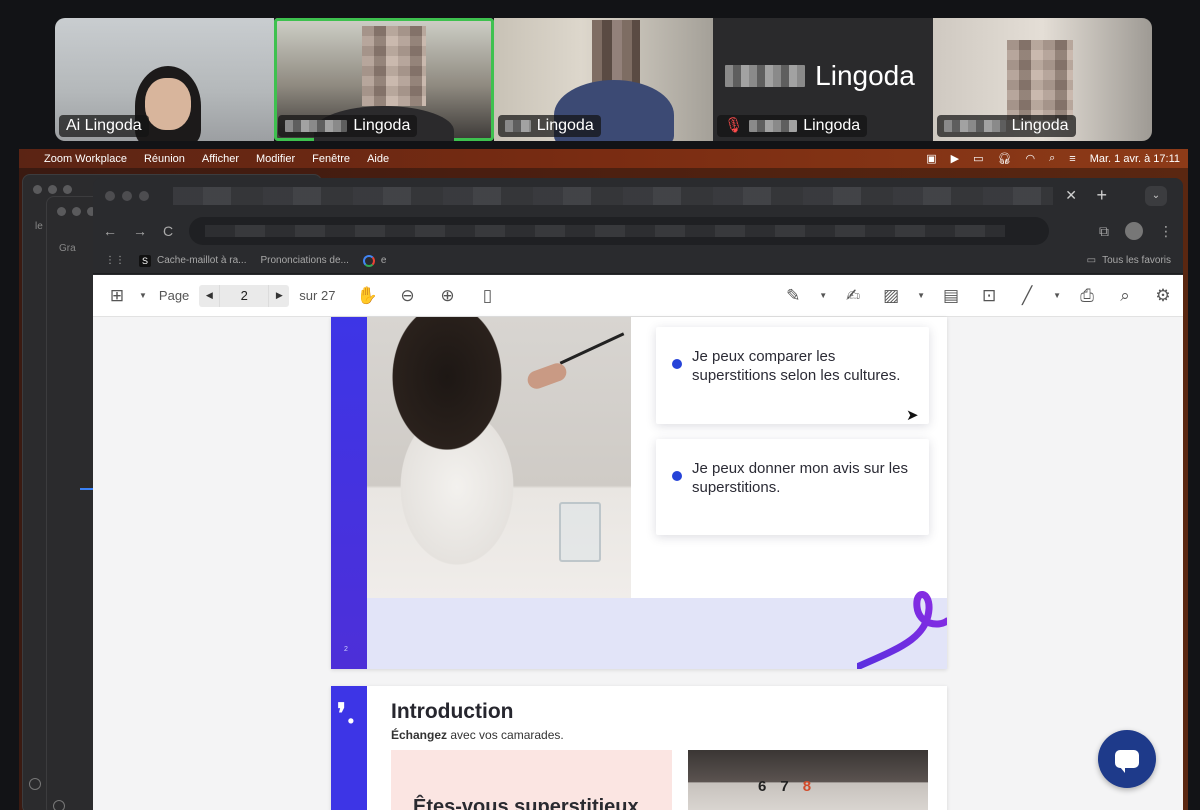  Describe the element at coordinates (547, 376) in the screenshot. I see `hand-image` at that location.